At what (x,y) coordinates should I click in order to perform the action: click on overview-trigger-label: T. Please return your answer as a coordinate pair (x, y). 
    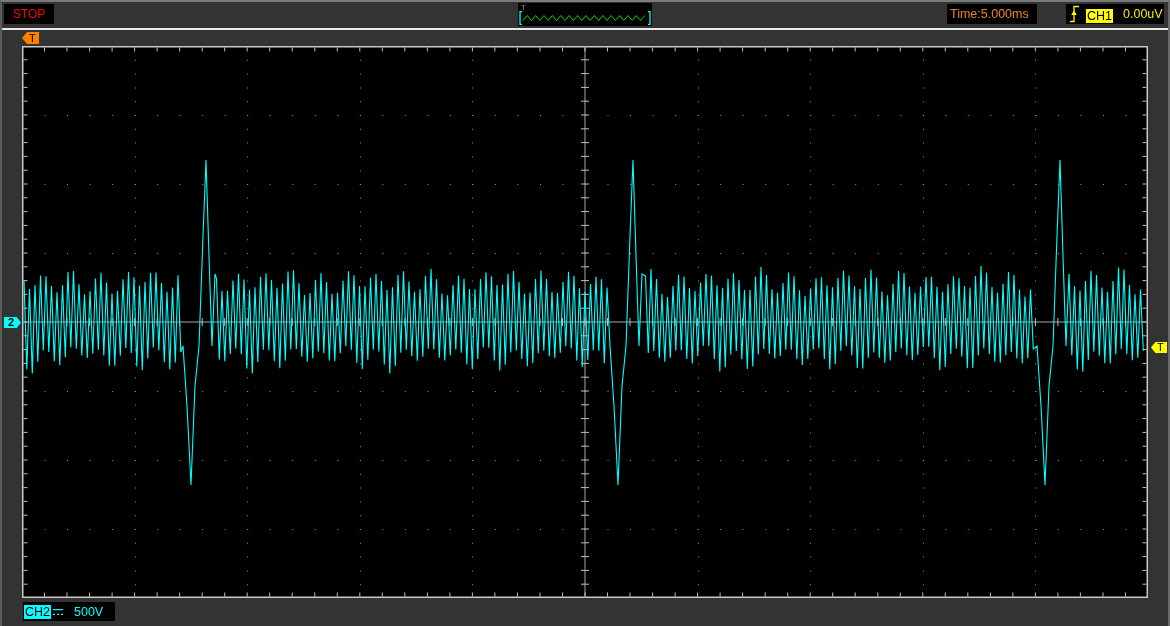
    Looking at the image, I should click on (523, 7).